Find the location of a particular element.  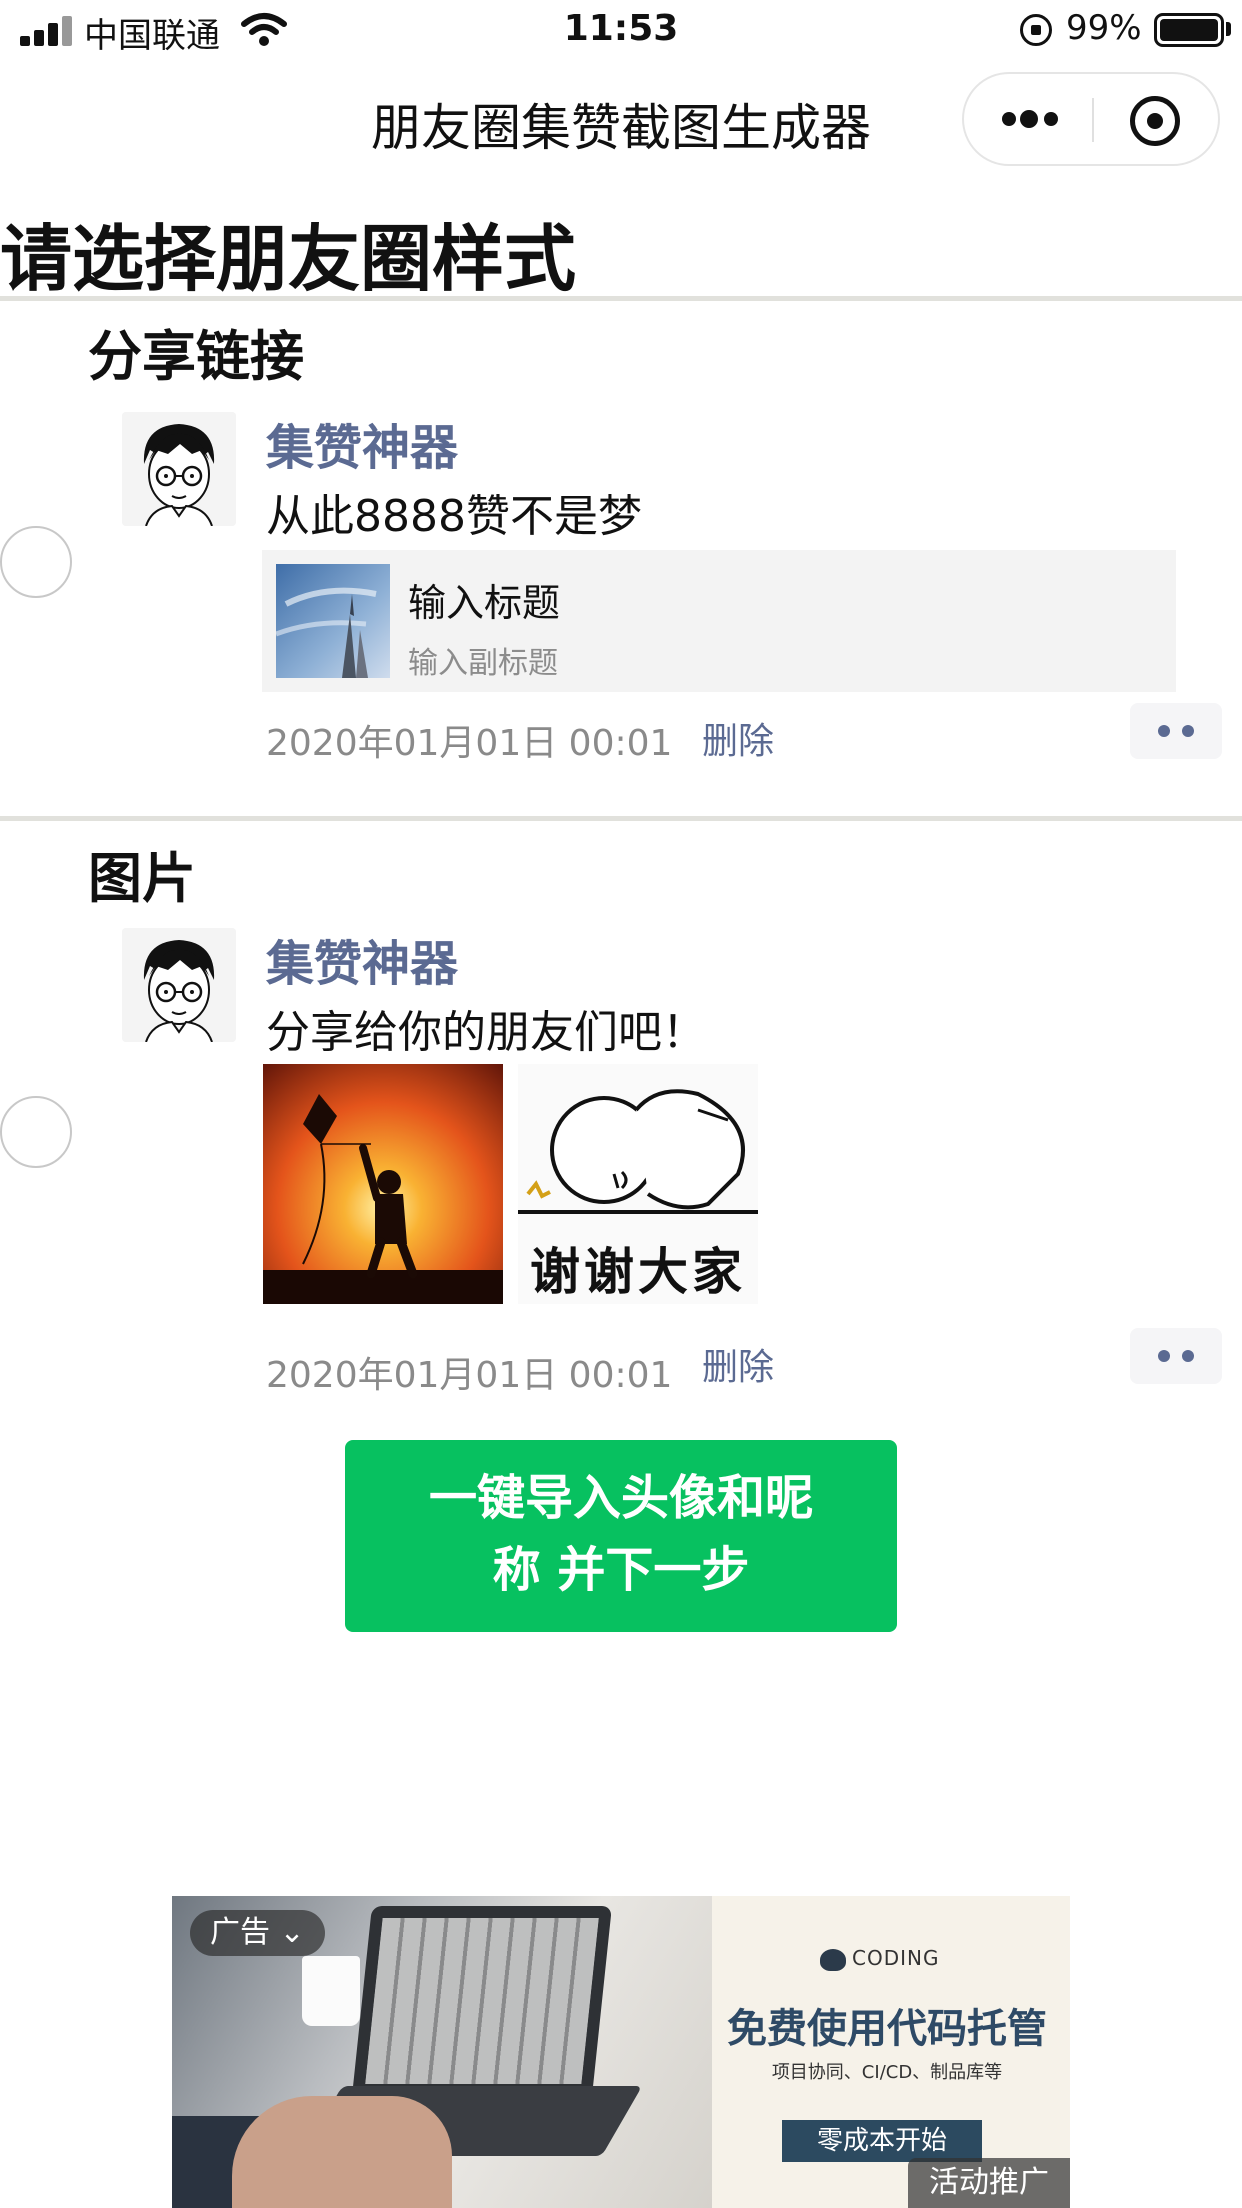

ad-subline: 项目协同、CI/CD、制品库等 is located at coordinates (887, 2072).